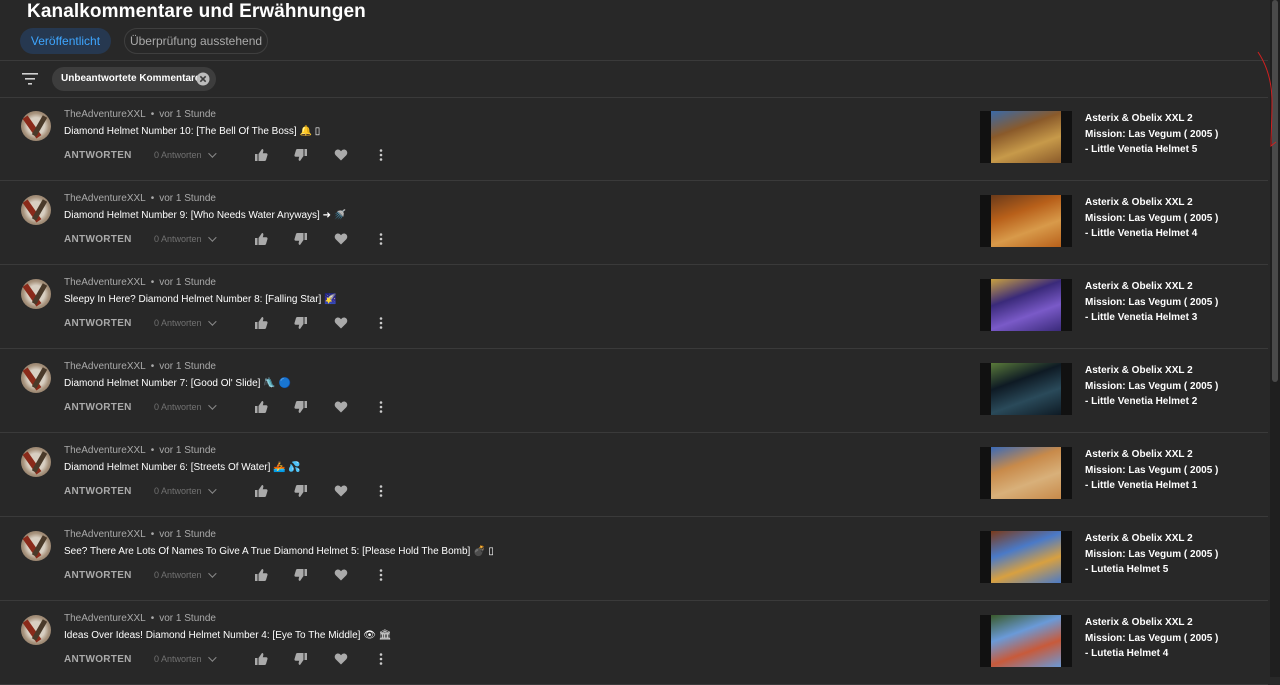  What do you see at coordinates (203, 79) in the screenshot?
I see `close-icon` at bounding box center [203, 79].